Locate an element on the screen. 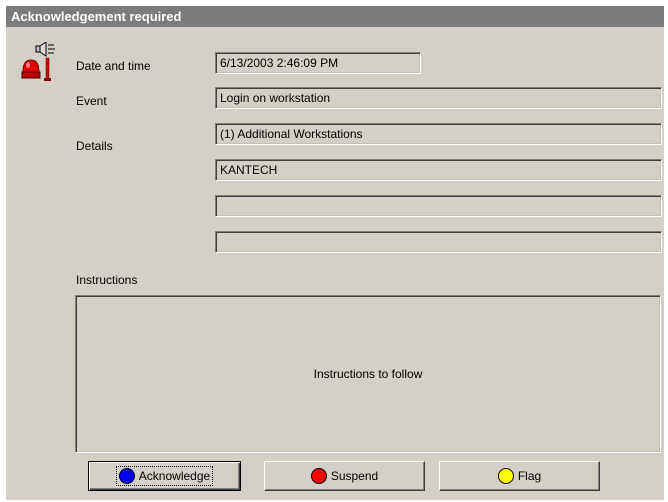 The width and height of the screenshot is (668, 502). event-label: Event is located at coordinates (91, 101).